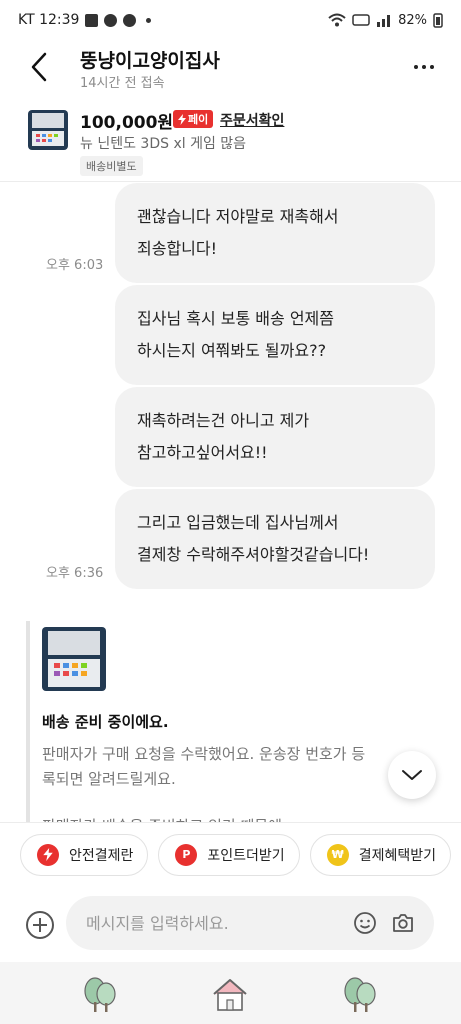  What do you see at coordinates (198, 119) in the screenshot?
I see `pay-badge-label: 페이` at bounding box center [198, 119].